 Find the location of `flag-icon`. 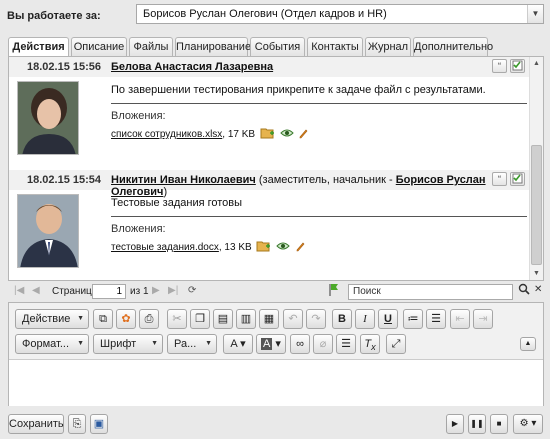

flag-icon is located at coordinates (334, 291).